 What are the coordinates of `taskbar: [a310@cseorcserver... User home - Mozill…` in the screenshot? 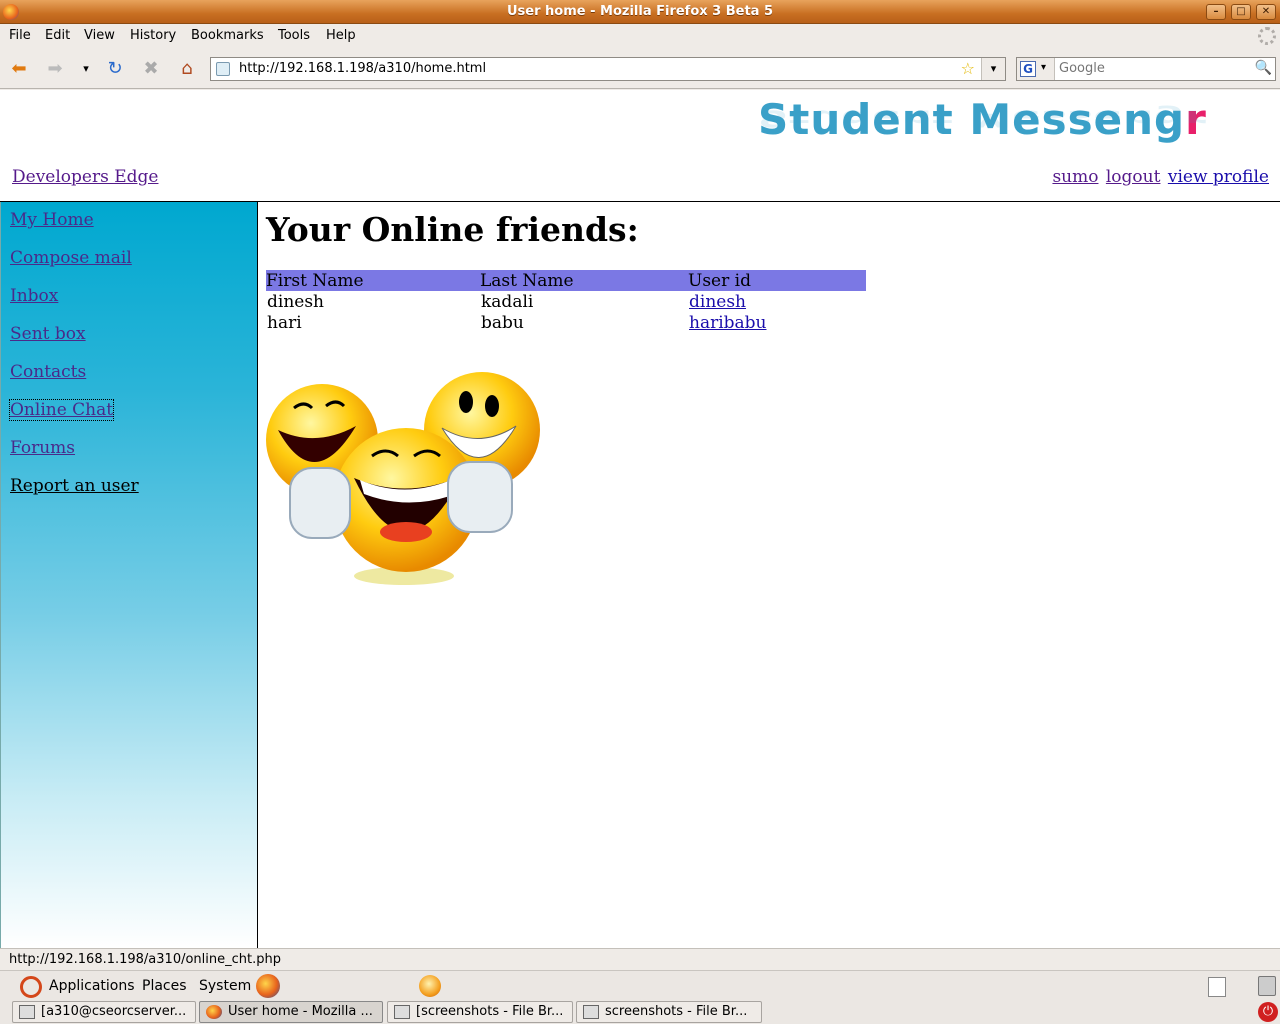 It's located at (640, 1012).